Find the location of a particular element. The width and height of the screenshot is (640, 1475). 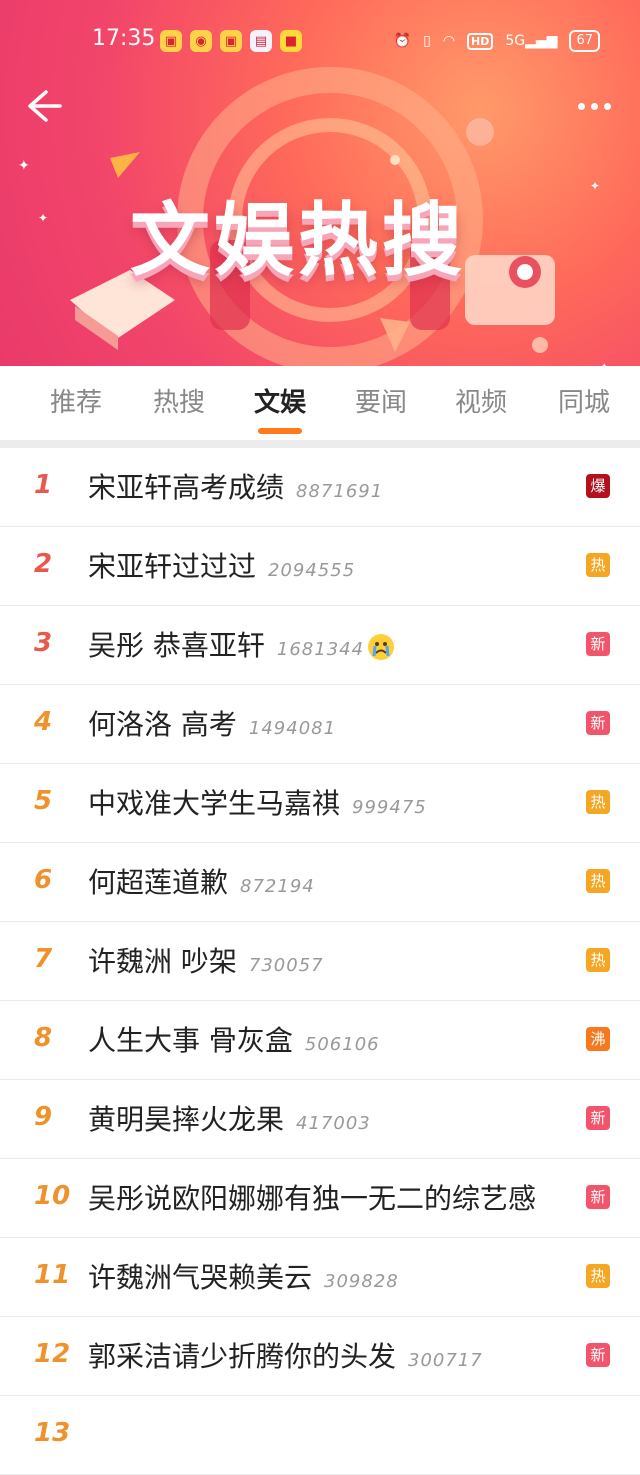

item-title-row: 吴彤说欧阳娜娜有独一无二的综艺感 is located at coordinates (312, 1197).